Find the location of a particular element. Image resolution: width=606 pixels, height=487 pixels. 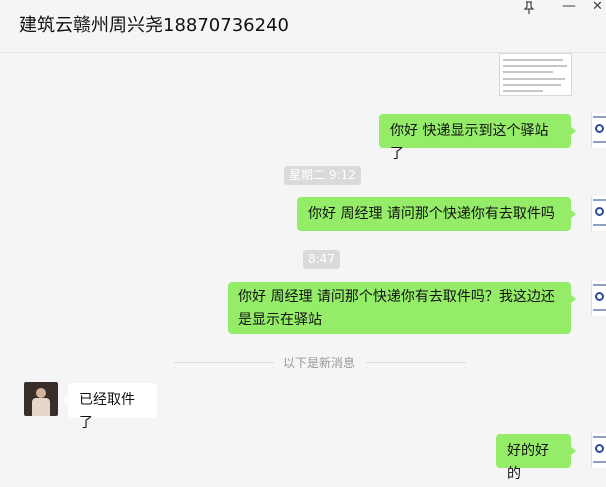

message-bubble-self: 你好 周经理 请问那个快递你有去取件吗 is located at coordinates (436, 214).